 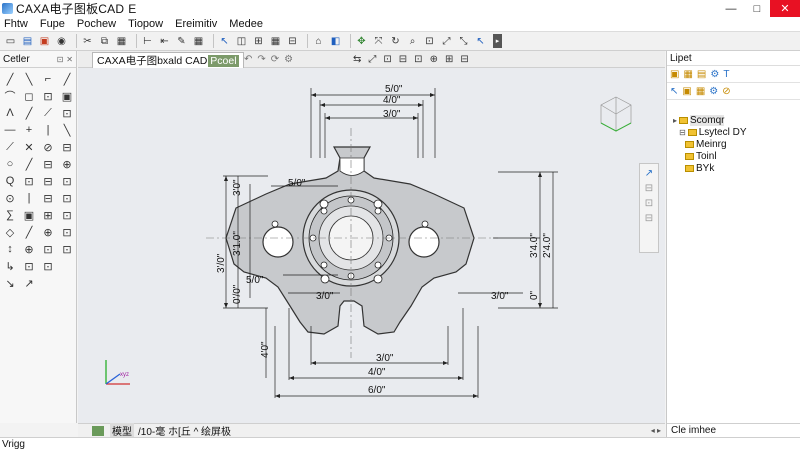 What do you see at coordinates (27, 41) in the screenshot?
I see `open-file-icon: ▤` at bounding box center [27, 41].